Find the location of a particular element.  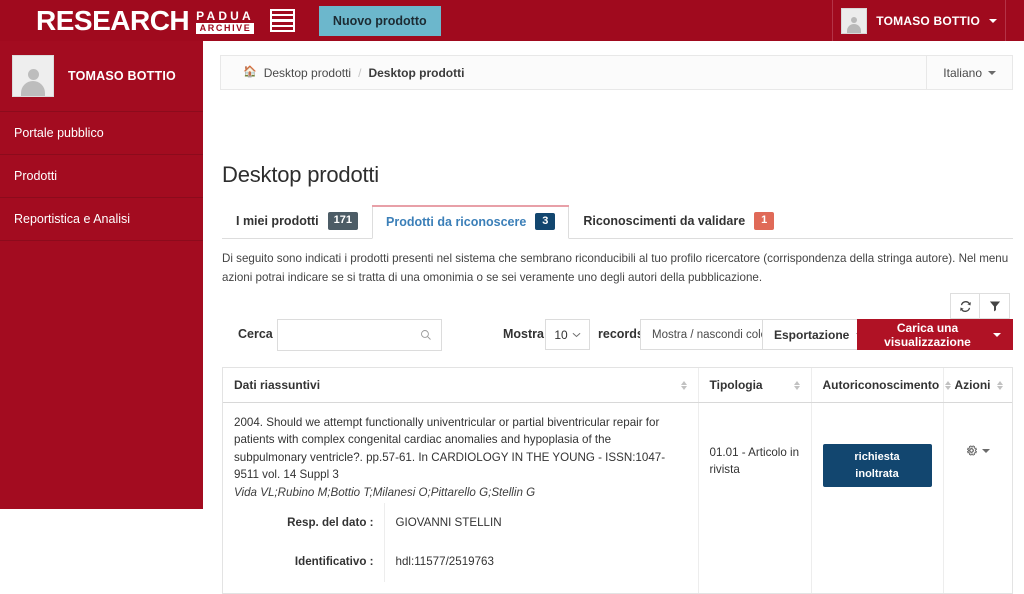

status-badge: richiesta inoltrata is located at coordinates (877, 465).